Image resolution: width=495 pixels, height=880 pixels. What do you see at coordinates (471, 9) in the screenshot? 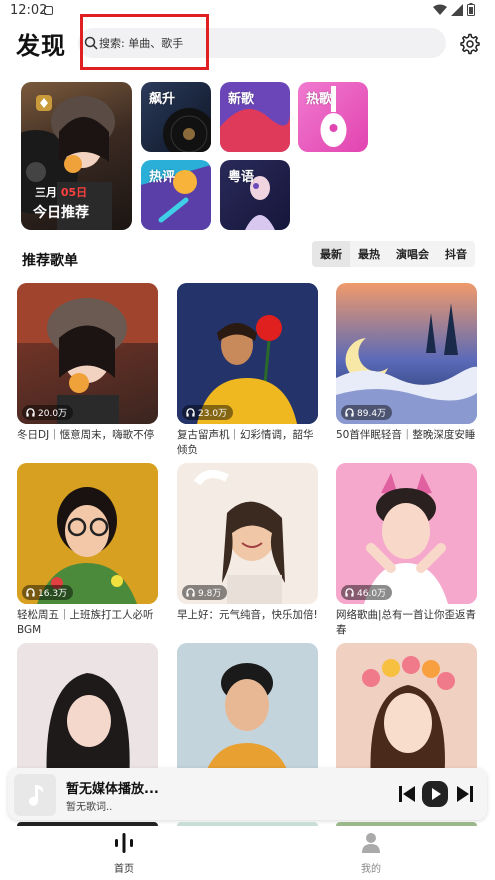
I see `battery-icon` at bounding box center [471, 9].